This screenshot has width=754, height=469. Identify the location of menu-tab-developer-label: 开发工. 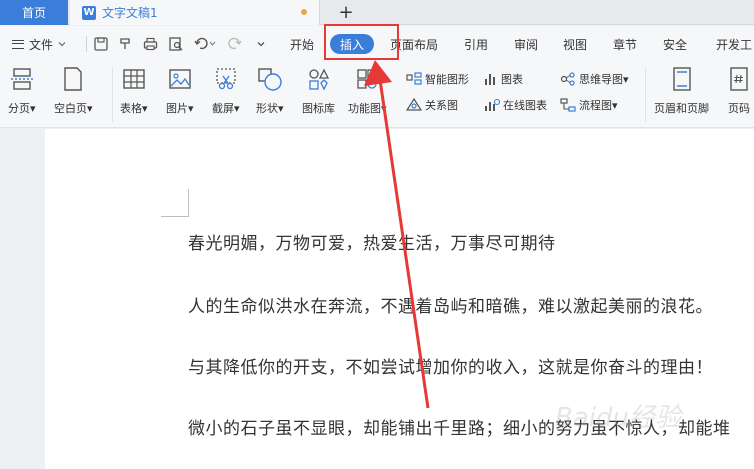
(734, 44).